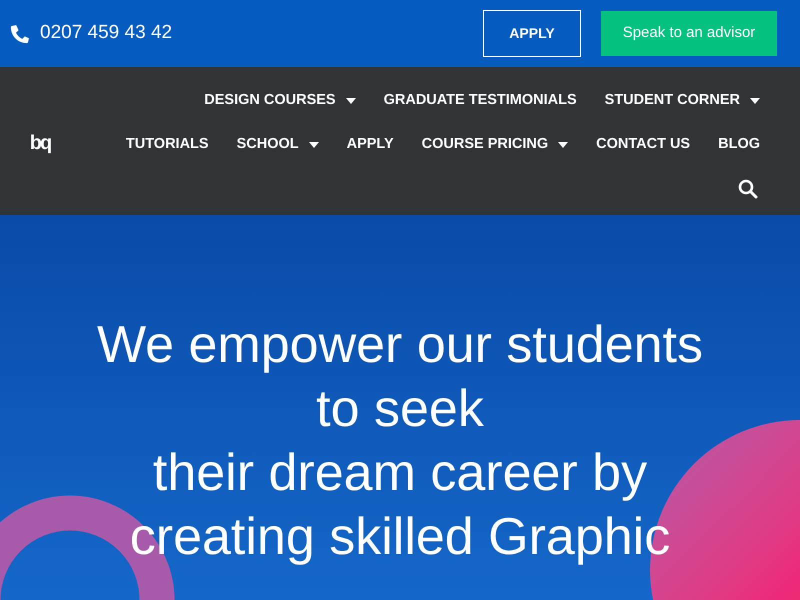 The image size is (800, 600). I want to click on nav-link: GRADUATE TESTIMONIALS, so click(480, 101).